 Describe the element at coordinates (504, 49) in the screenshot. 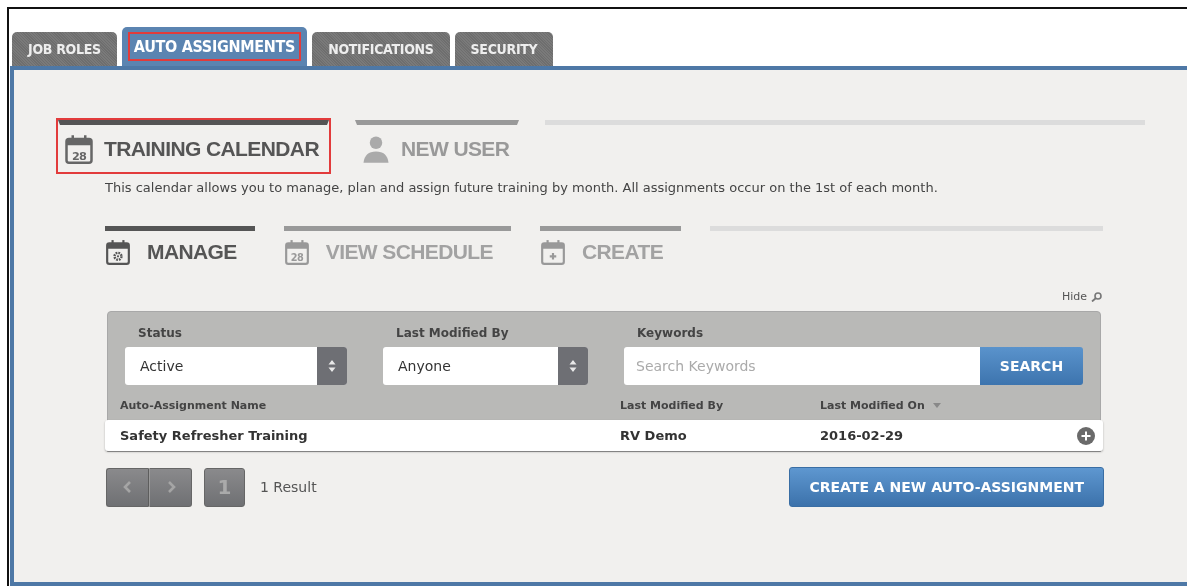

I see `tab: SECURITY` at that location.